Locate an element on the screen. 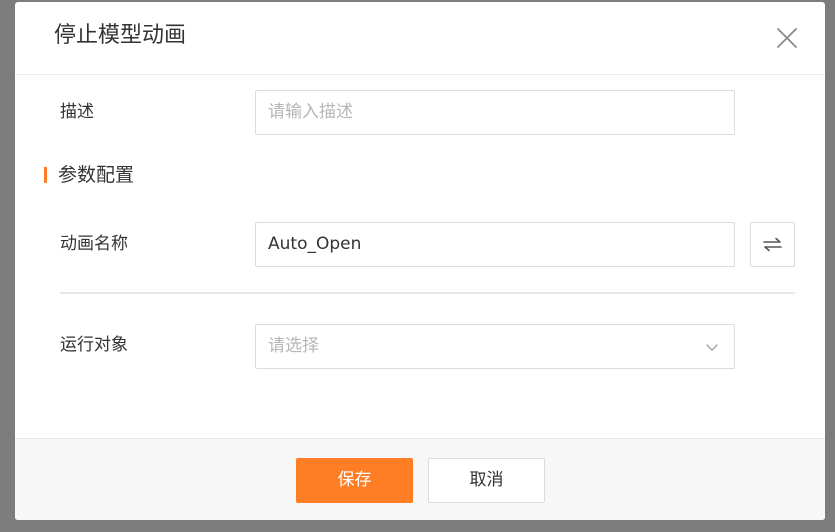 Image resolution: width=835 pixels, height=532 pixels. run-target-label: 运行对象 is located at coordinates (94, 345).